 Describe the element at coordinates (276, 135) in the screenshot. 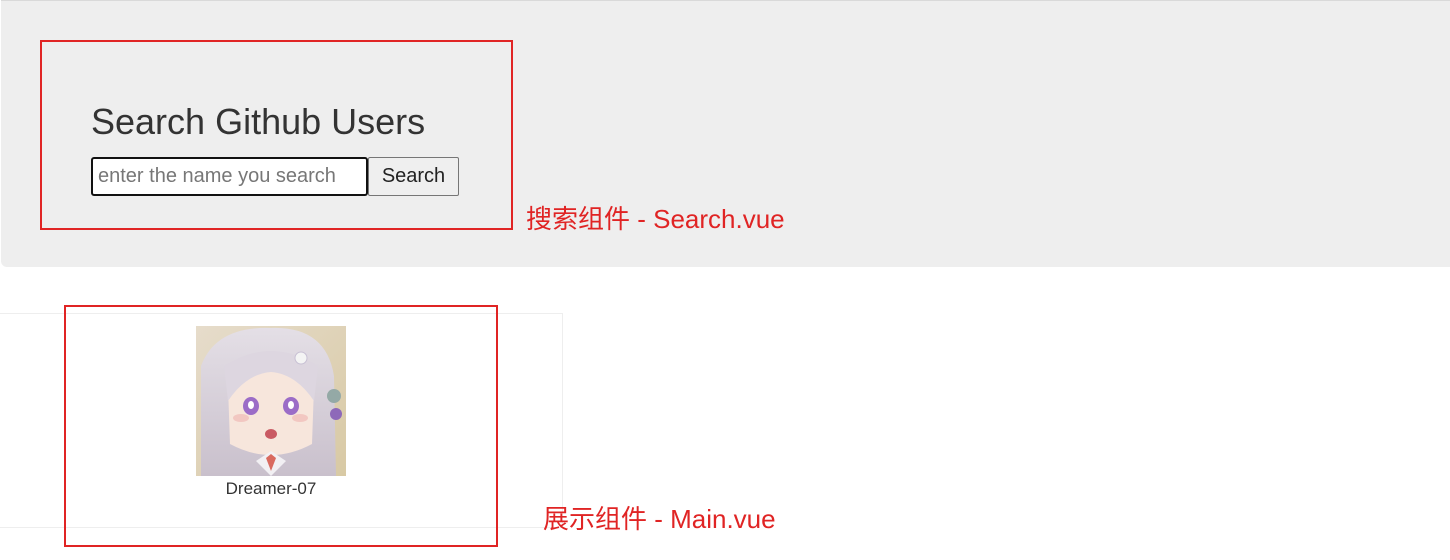

I see `search-component-highlight` at that location.